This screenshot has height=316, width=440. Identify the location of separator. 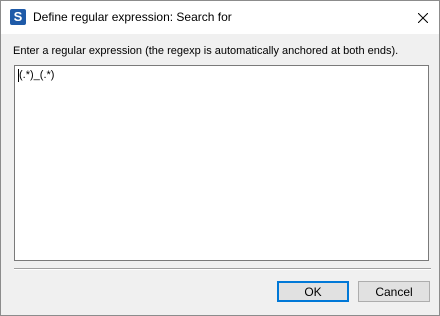
(222, 269).